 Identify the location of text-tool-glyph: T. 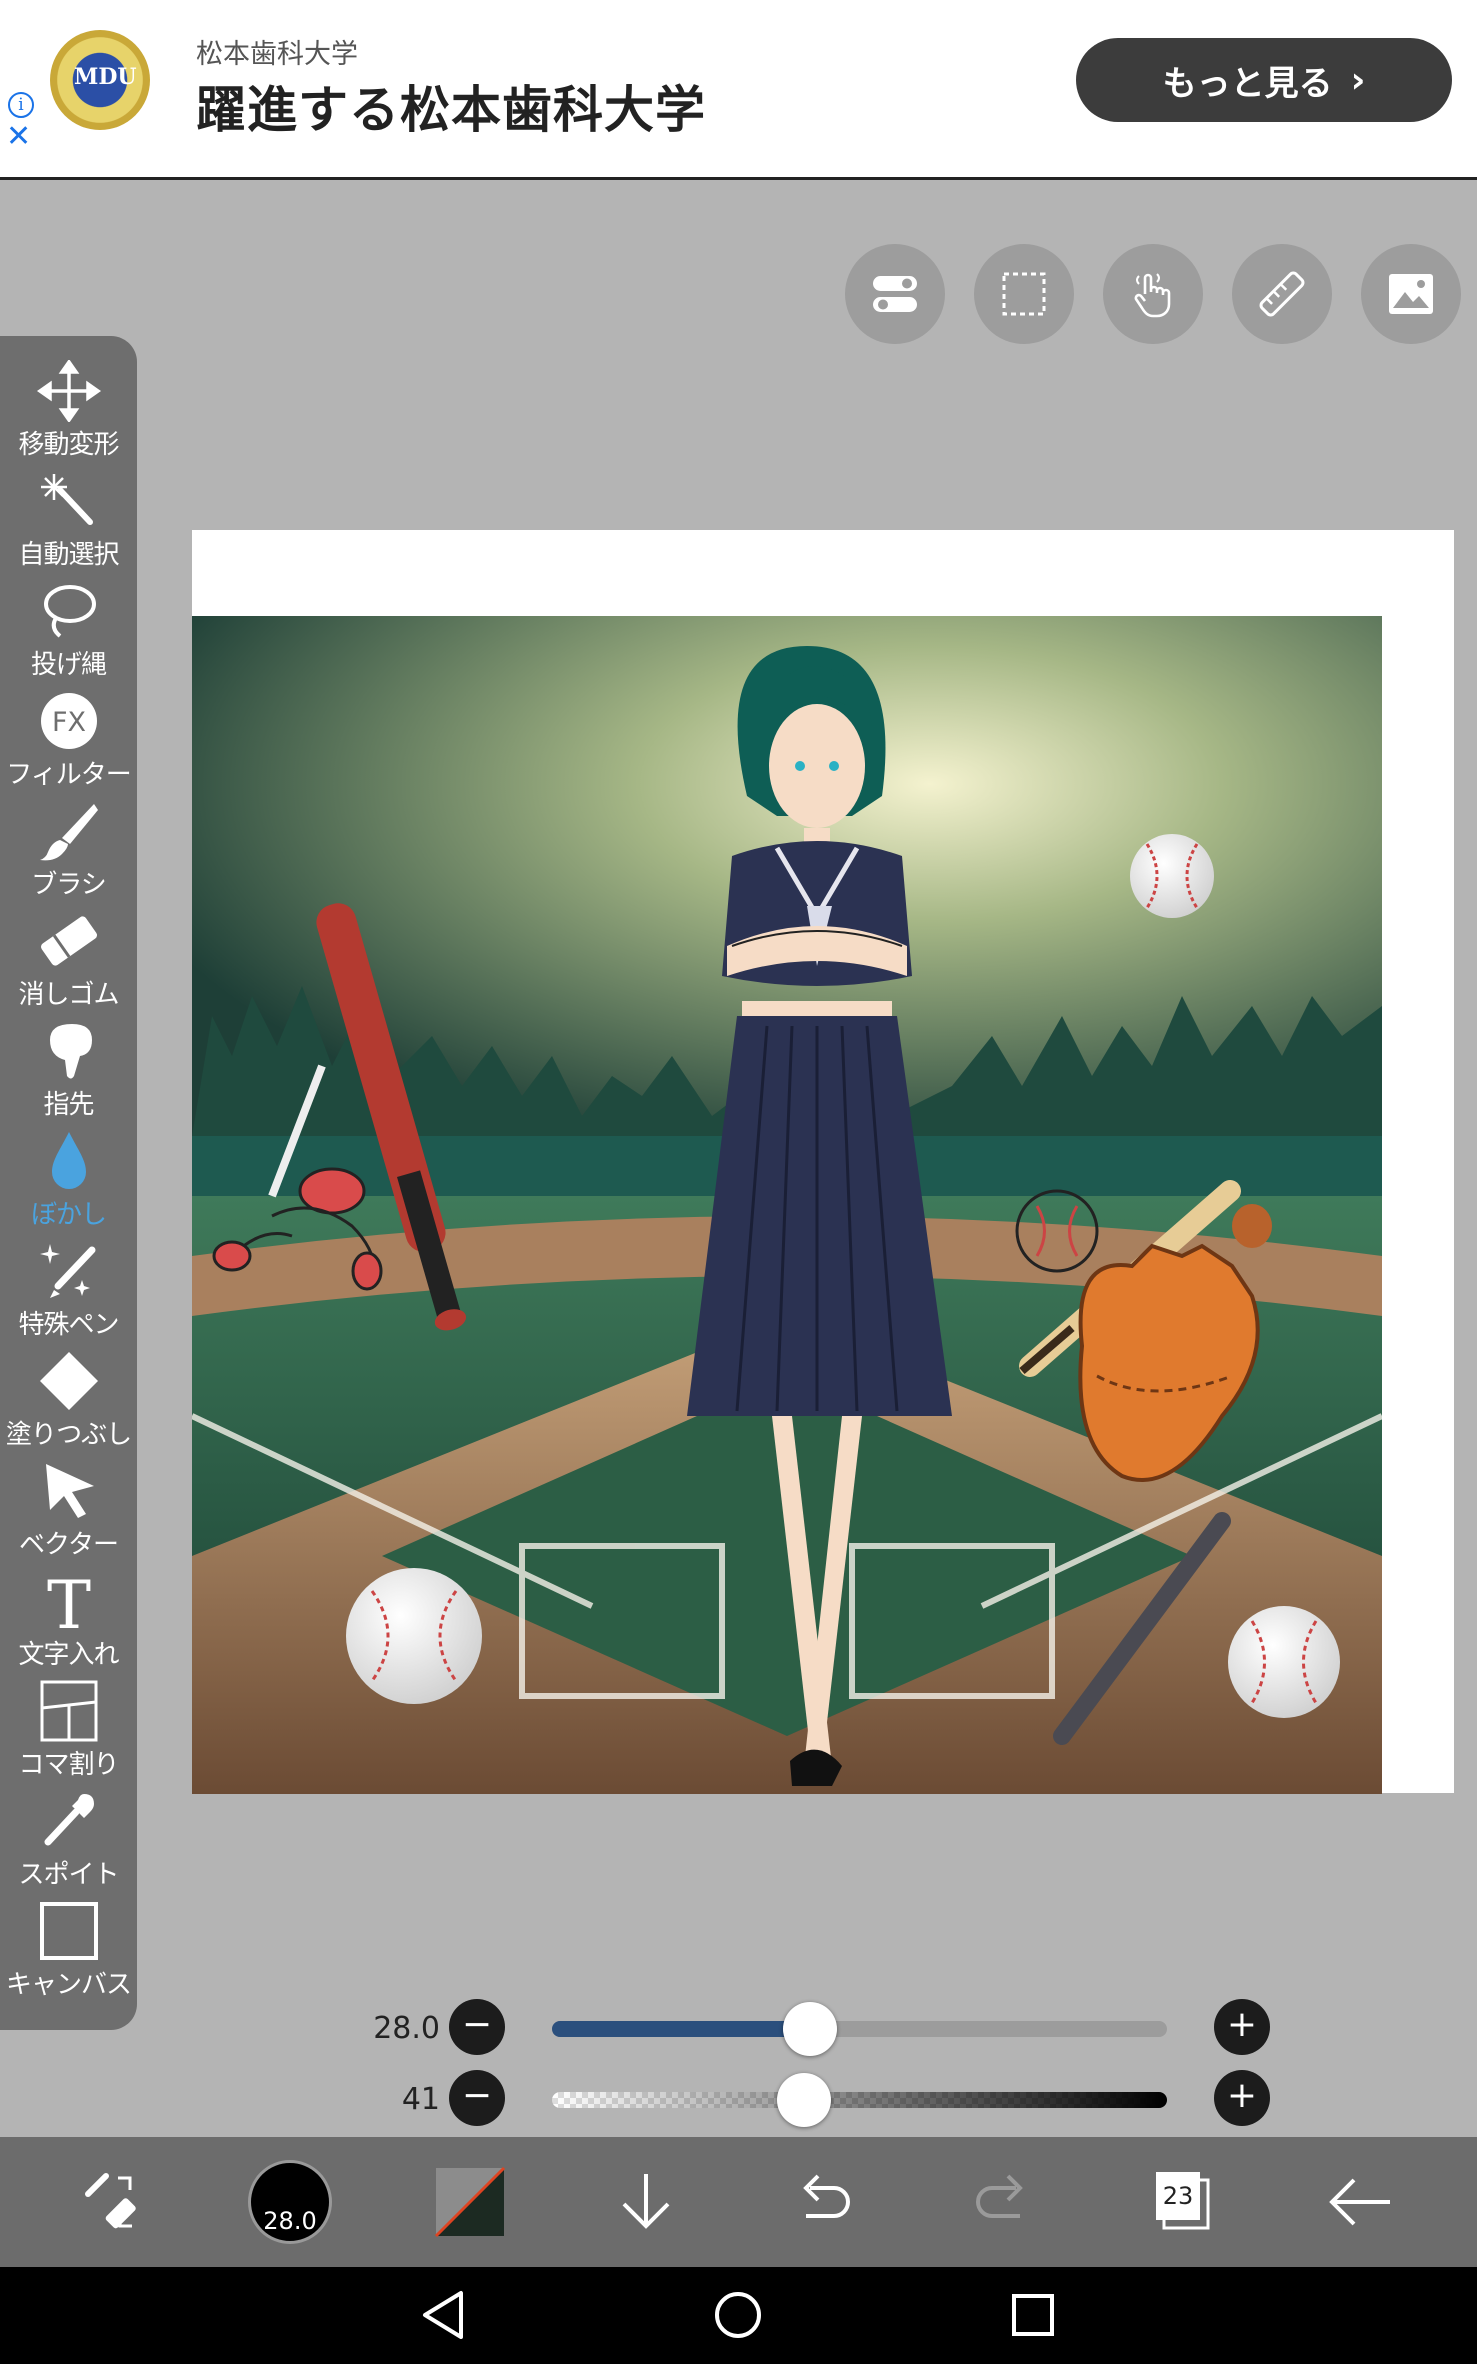
(68, 1601).